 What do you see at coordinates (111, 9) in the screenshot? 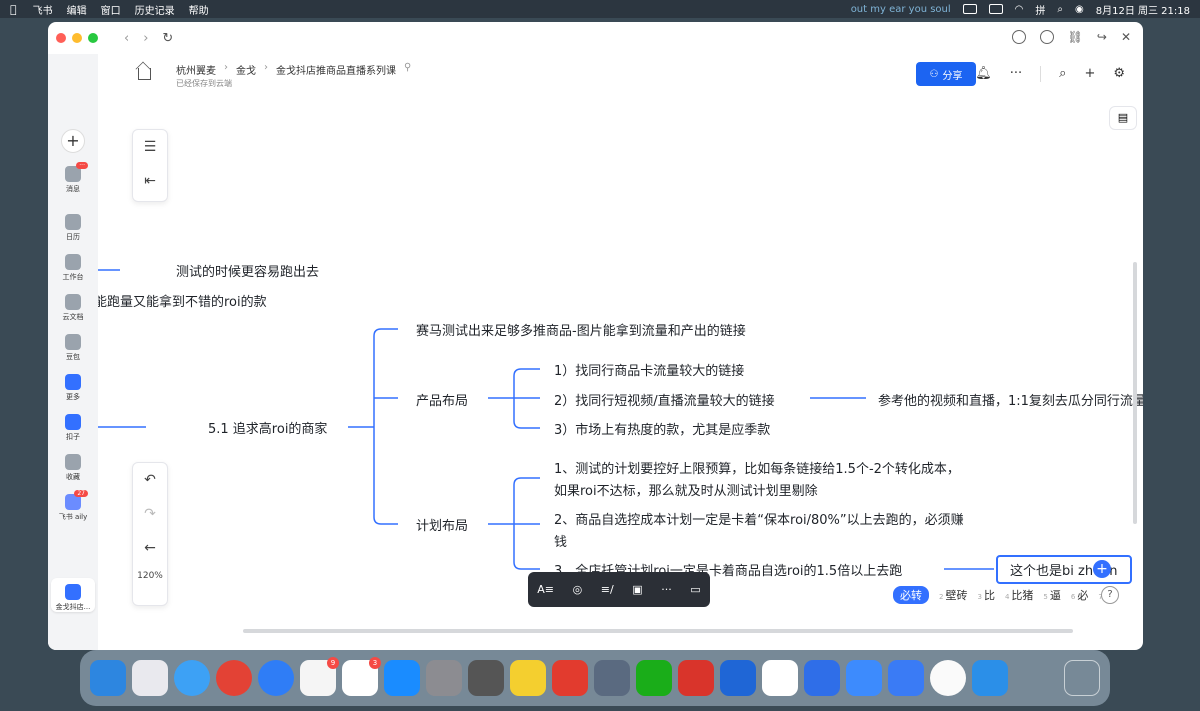
I see `menu-window: 窗口` at bounding box center [111, 9].